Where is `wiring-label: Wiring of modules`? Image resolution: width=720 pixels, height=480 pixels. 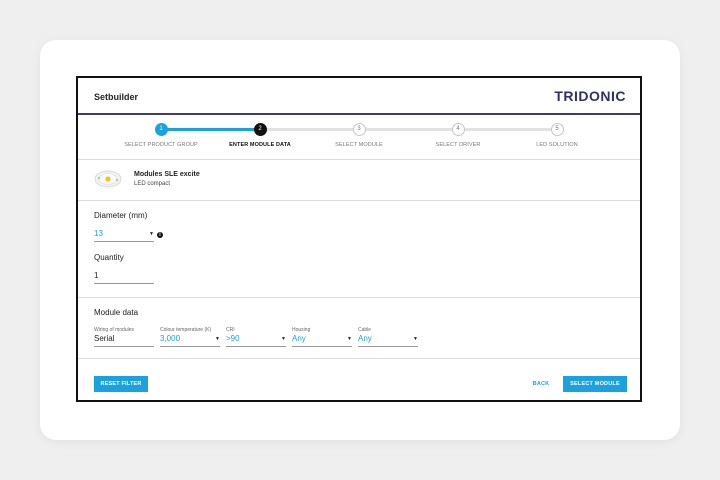 wiring-label: Wiring of modules is located at coordinates (114, 330).